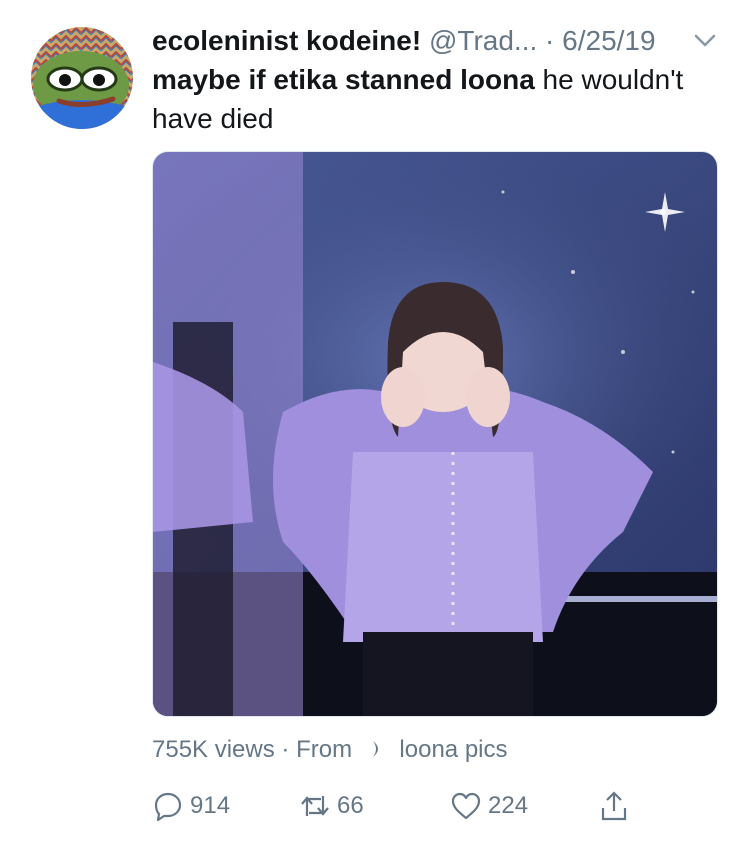 Image resolution: width=750 pixels, height=842 pixels. Describe the element at coordinates (466, 806) in the screenshot. I see `heart-icon` at that location.